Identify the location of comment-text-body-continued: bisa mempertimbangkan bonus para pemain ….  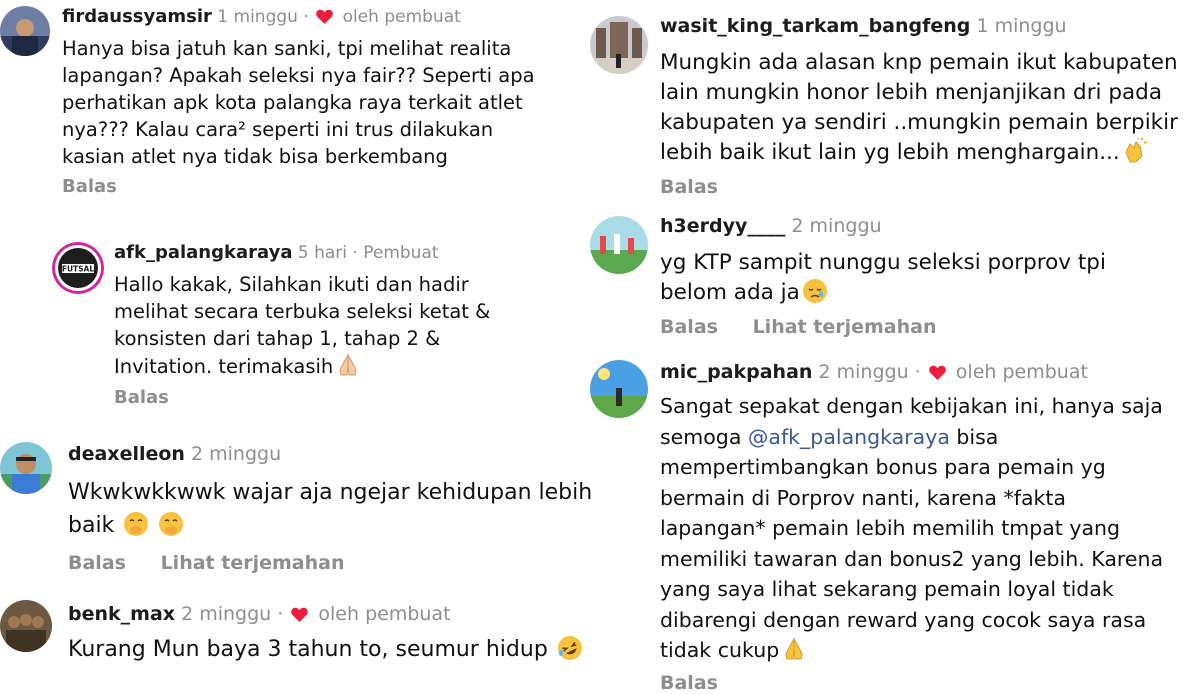
(912, 543).